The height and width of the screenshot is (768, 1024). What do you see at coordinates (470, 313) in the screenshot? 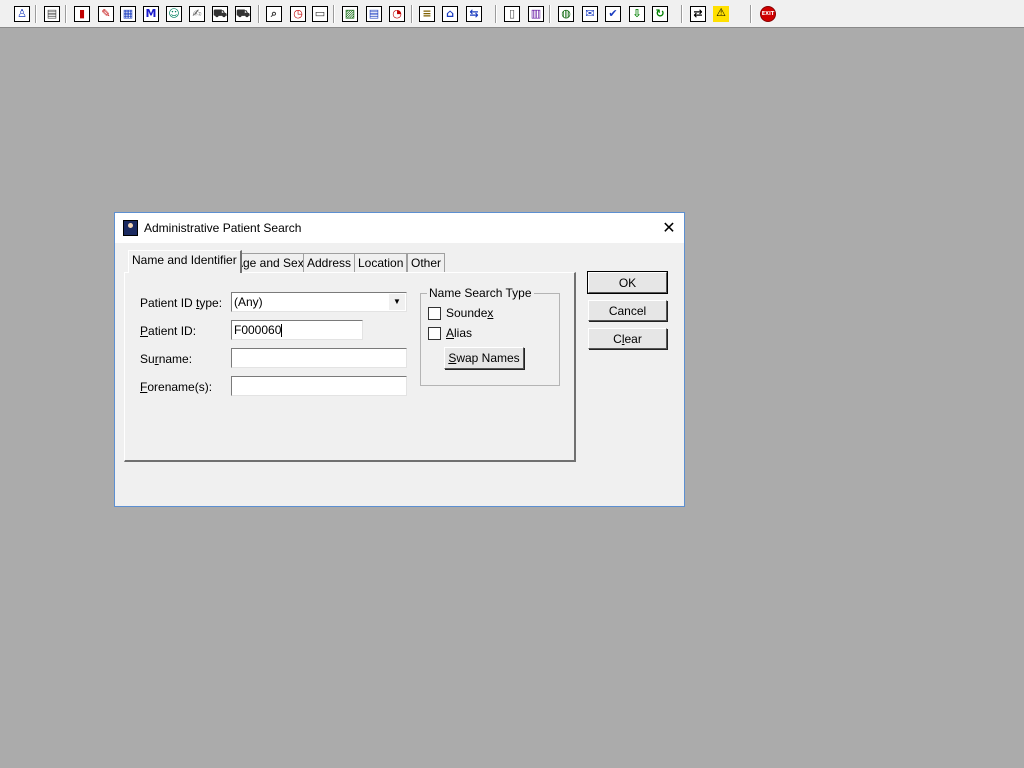
I see `soundex-label: Soundex` at bounding box center [470, 313].